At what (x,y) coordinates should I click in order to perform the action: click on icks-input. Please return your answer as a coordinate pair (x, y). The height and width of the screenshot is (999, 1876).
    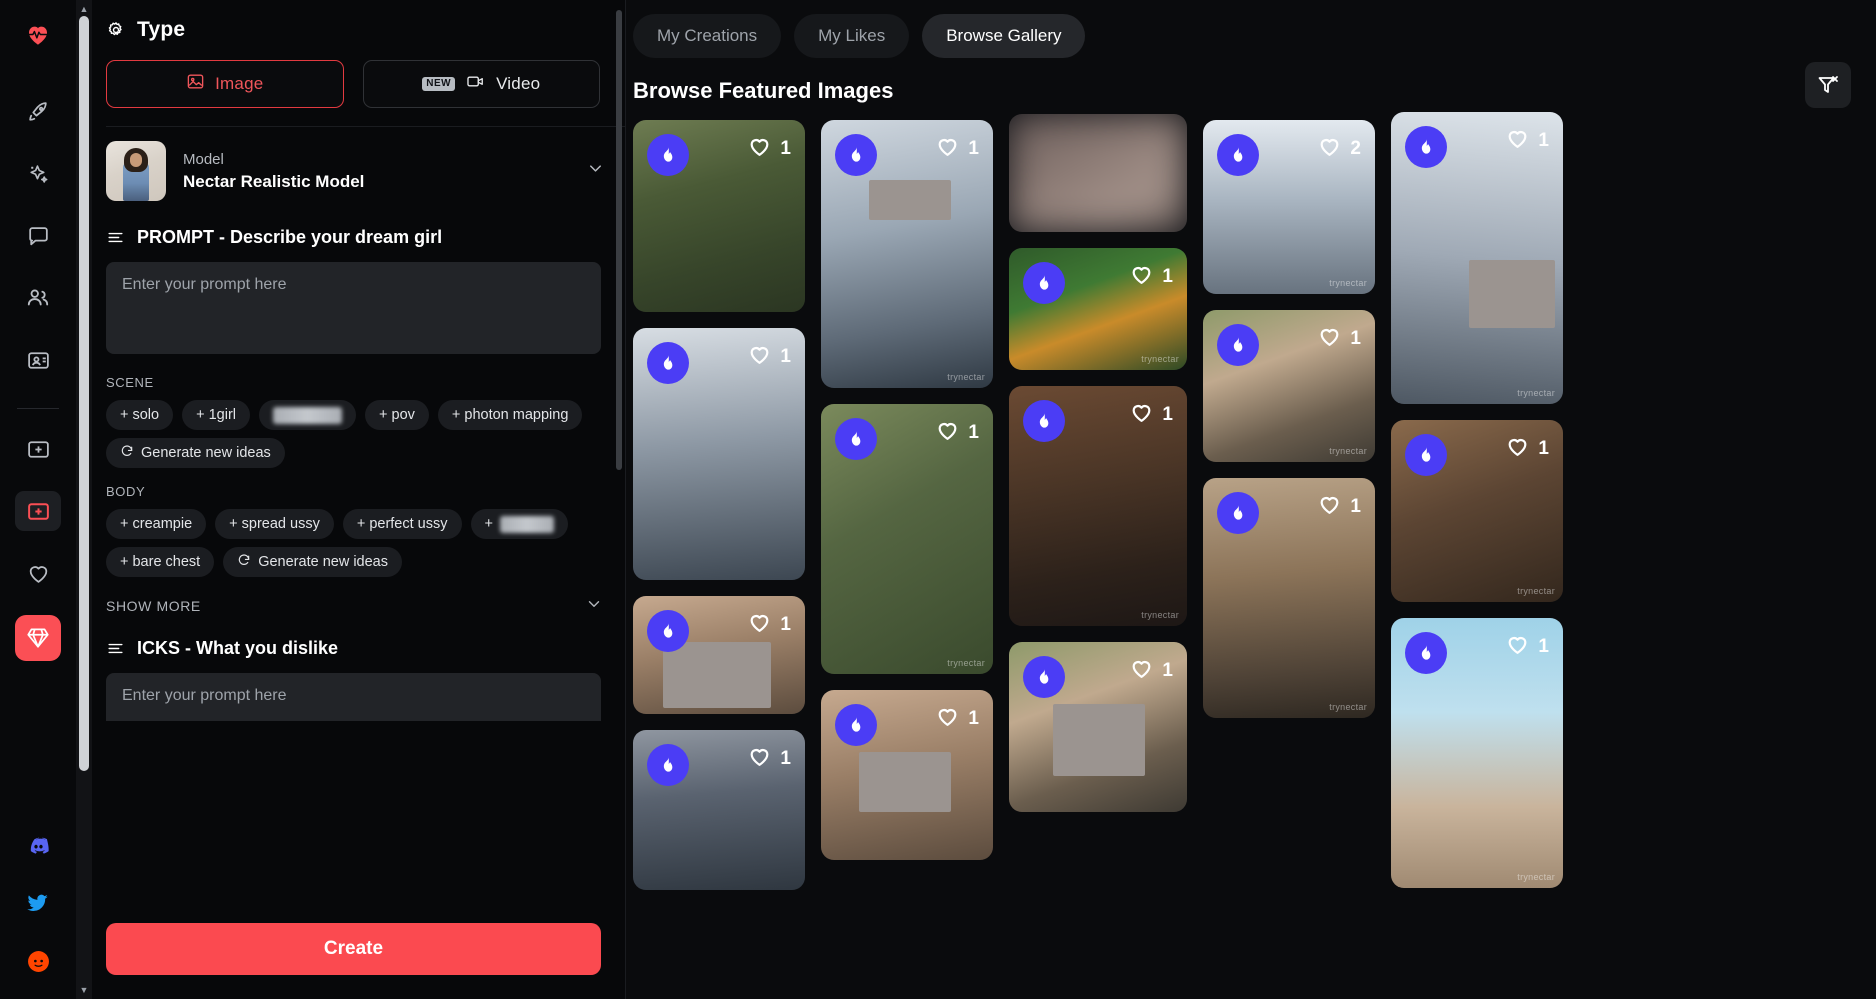
    Looking at the image, I should click on (353, 697).